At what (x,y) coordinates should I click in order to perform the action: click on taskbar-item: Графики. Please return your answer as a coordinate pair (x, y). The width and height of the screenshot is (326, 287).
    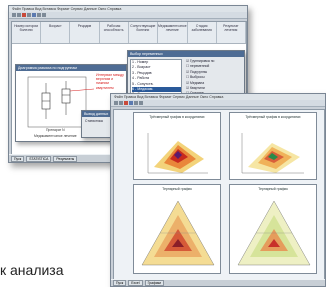
    Looking at the image, I should click on (154, 283).